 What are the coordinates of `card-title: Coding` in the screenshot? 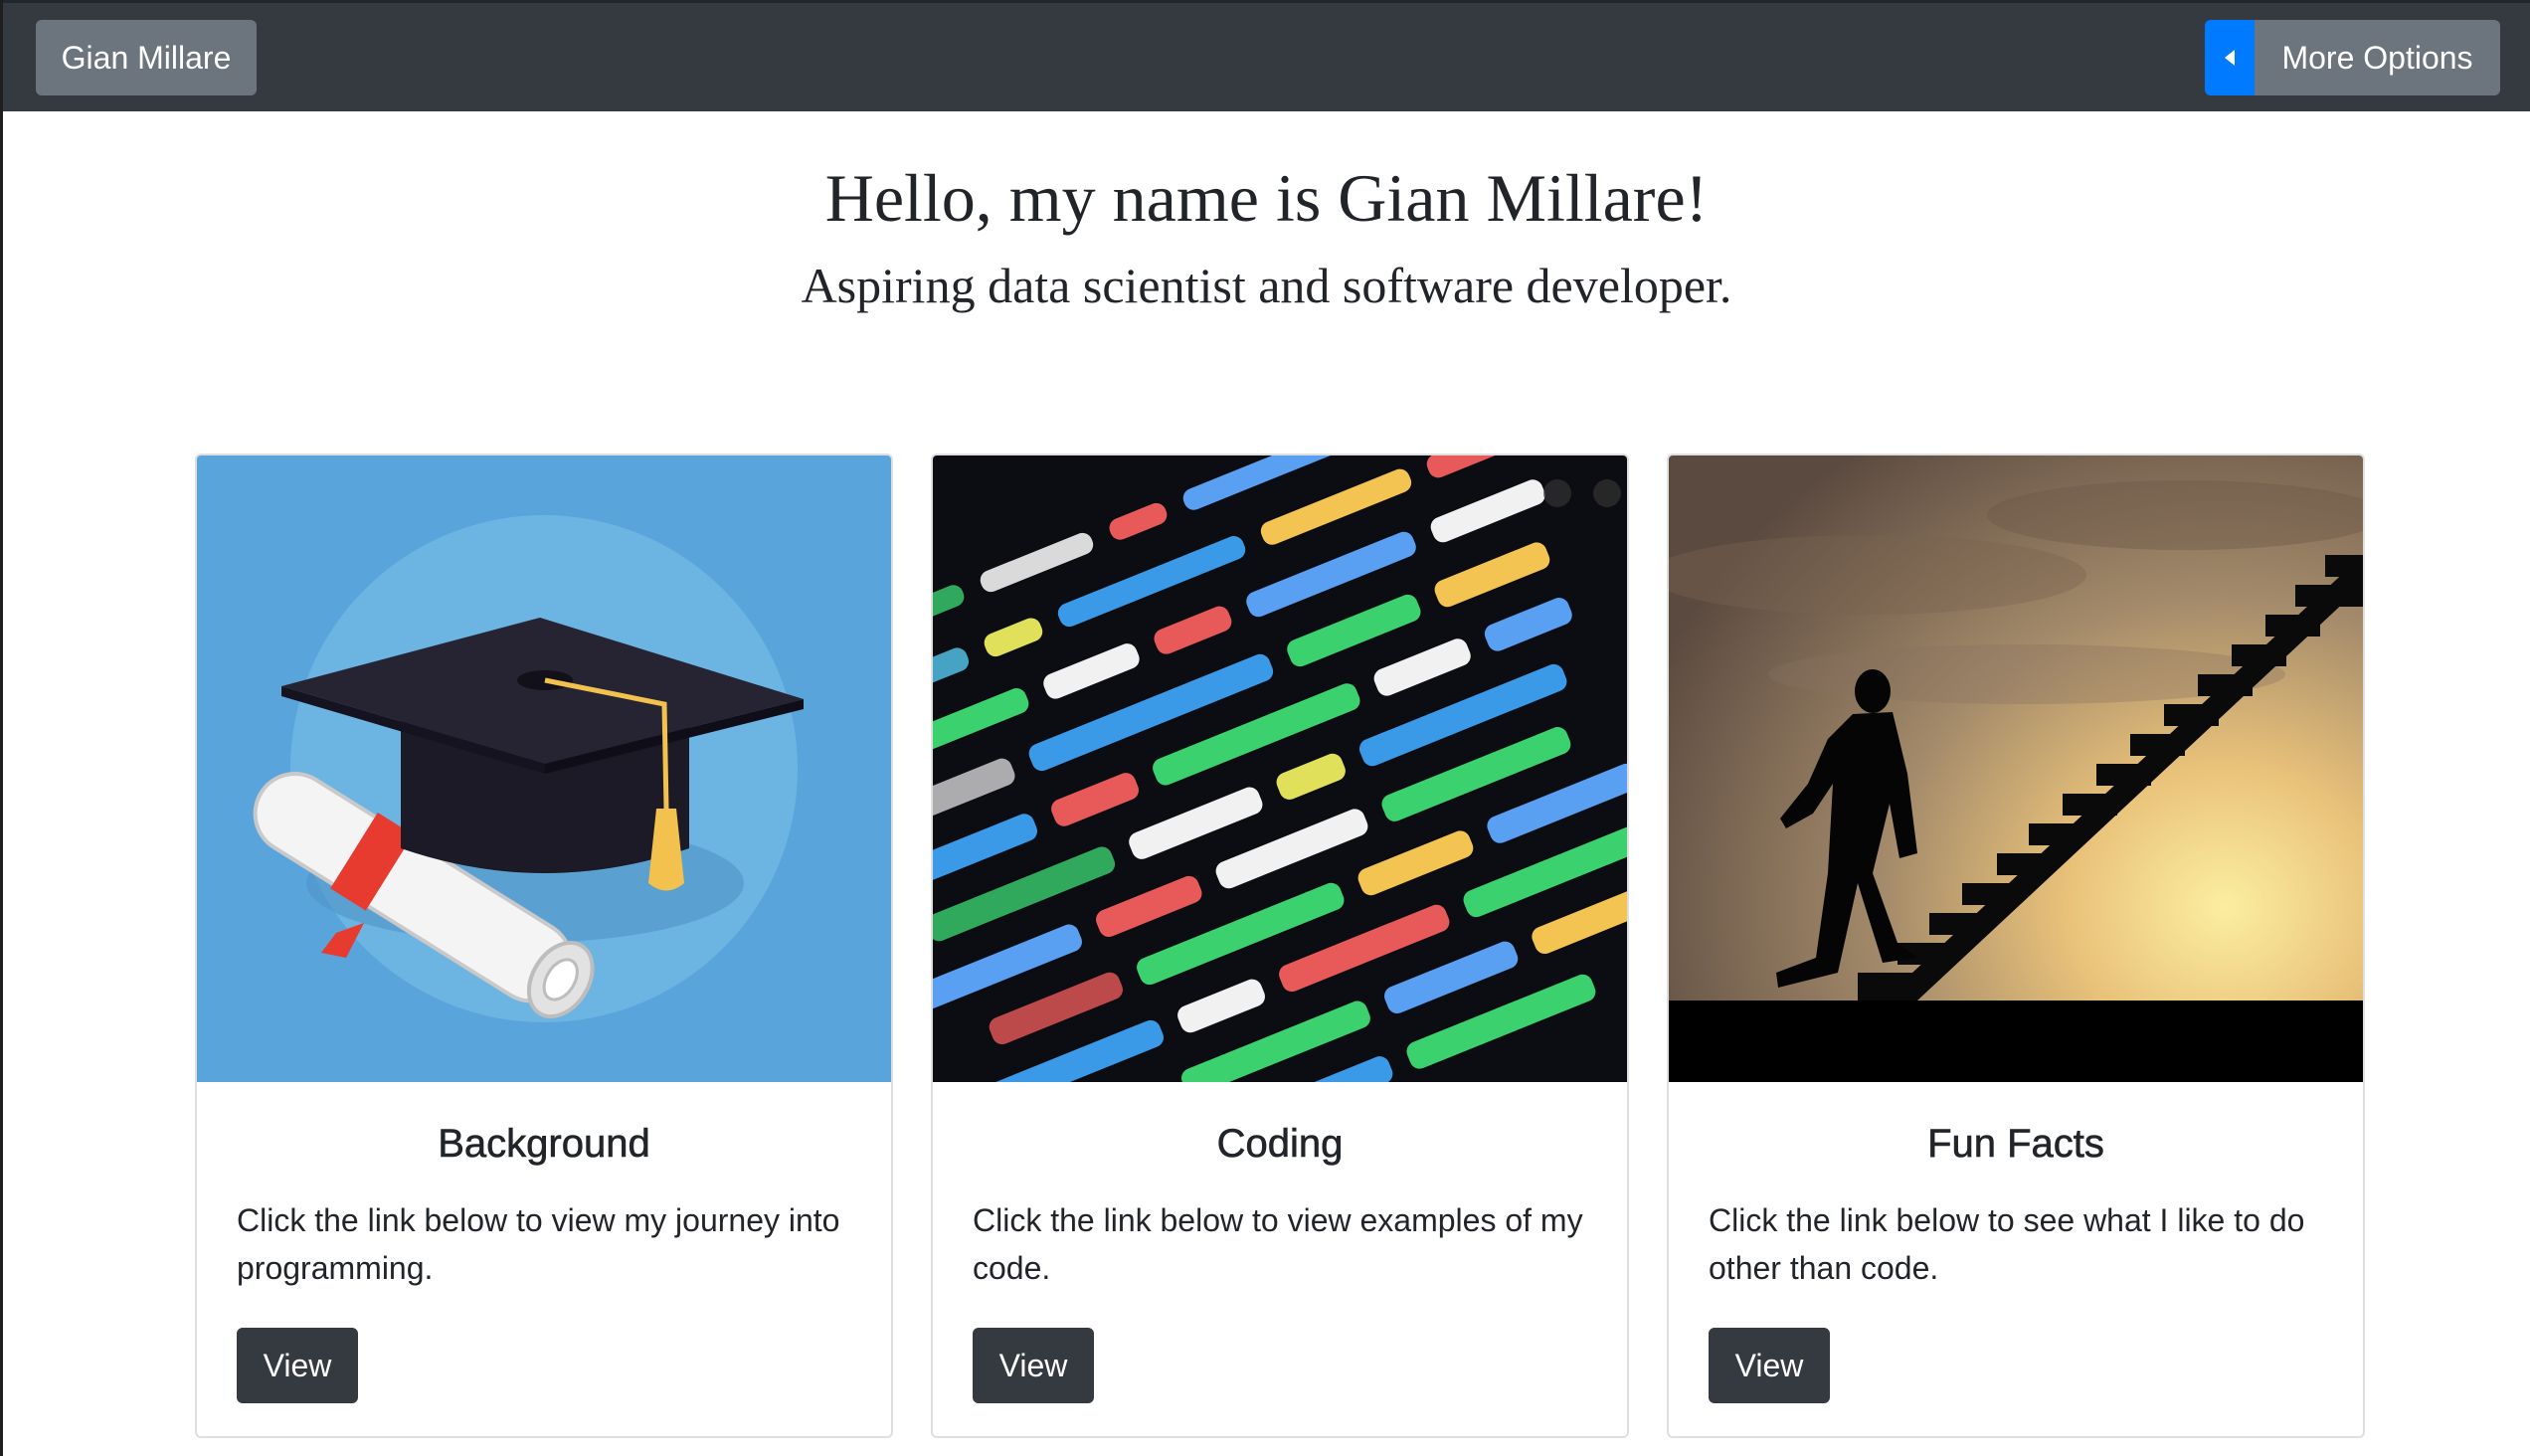 It's located at (1280, 1144).